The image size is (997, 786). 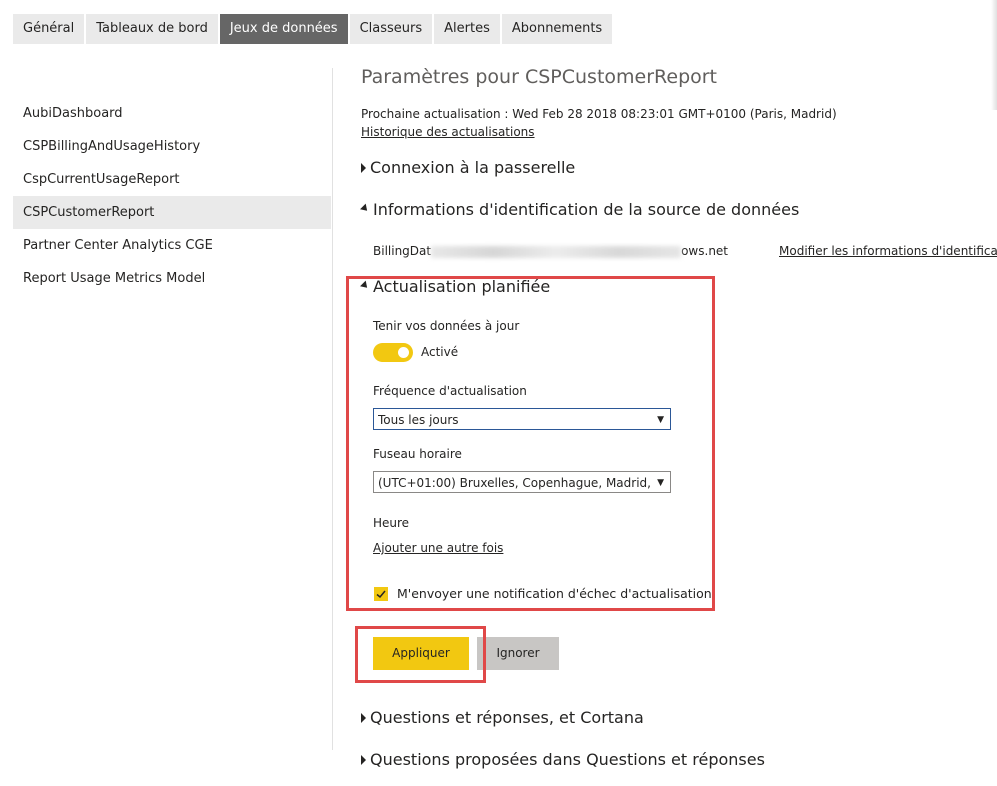 I want to click on section-qna-cortana: Questions et réponses, et Cortana, so click(x=502, y=717).